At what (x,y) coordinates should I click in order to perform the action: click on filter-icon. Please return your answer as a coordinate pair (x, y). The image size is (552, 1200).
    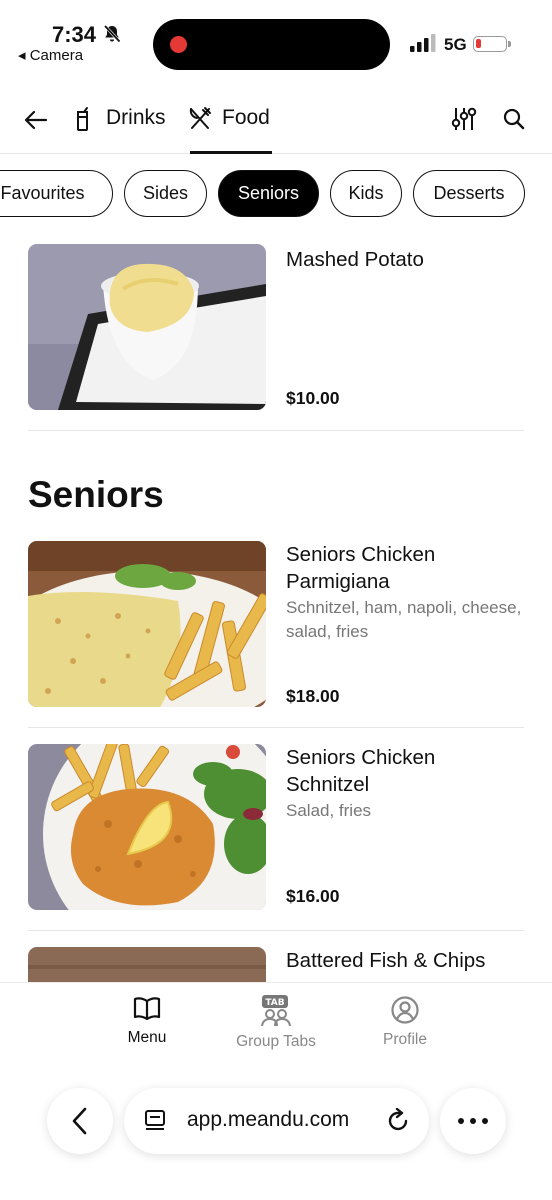
    Looking at the image, I should click on (464, 119).